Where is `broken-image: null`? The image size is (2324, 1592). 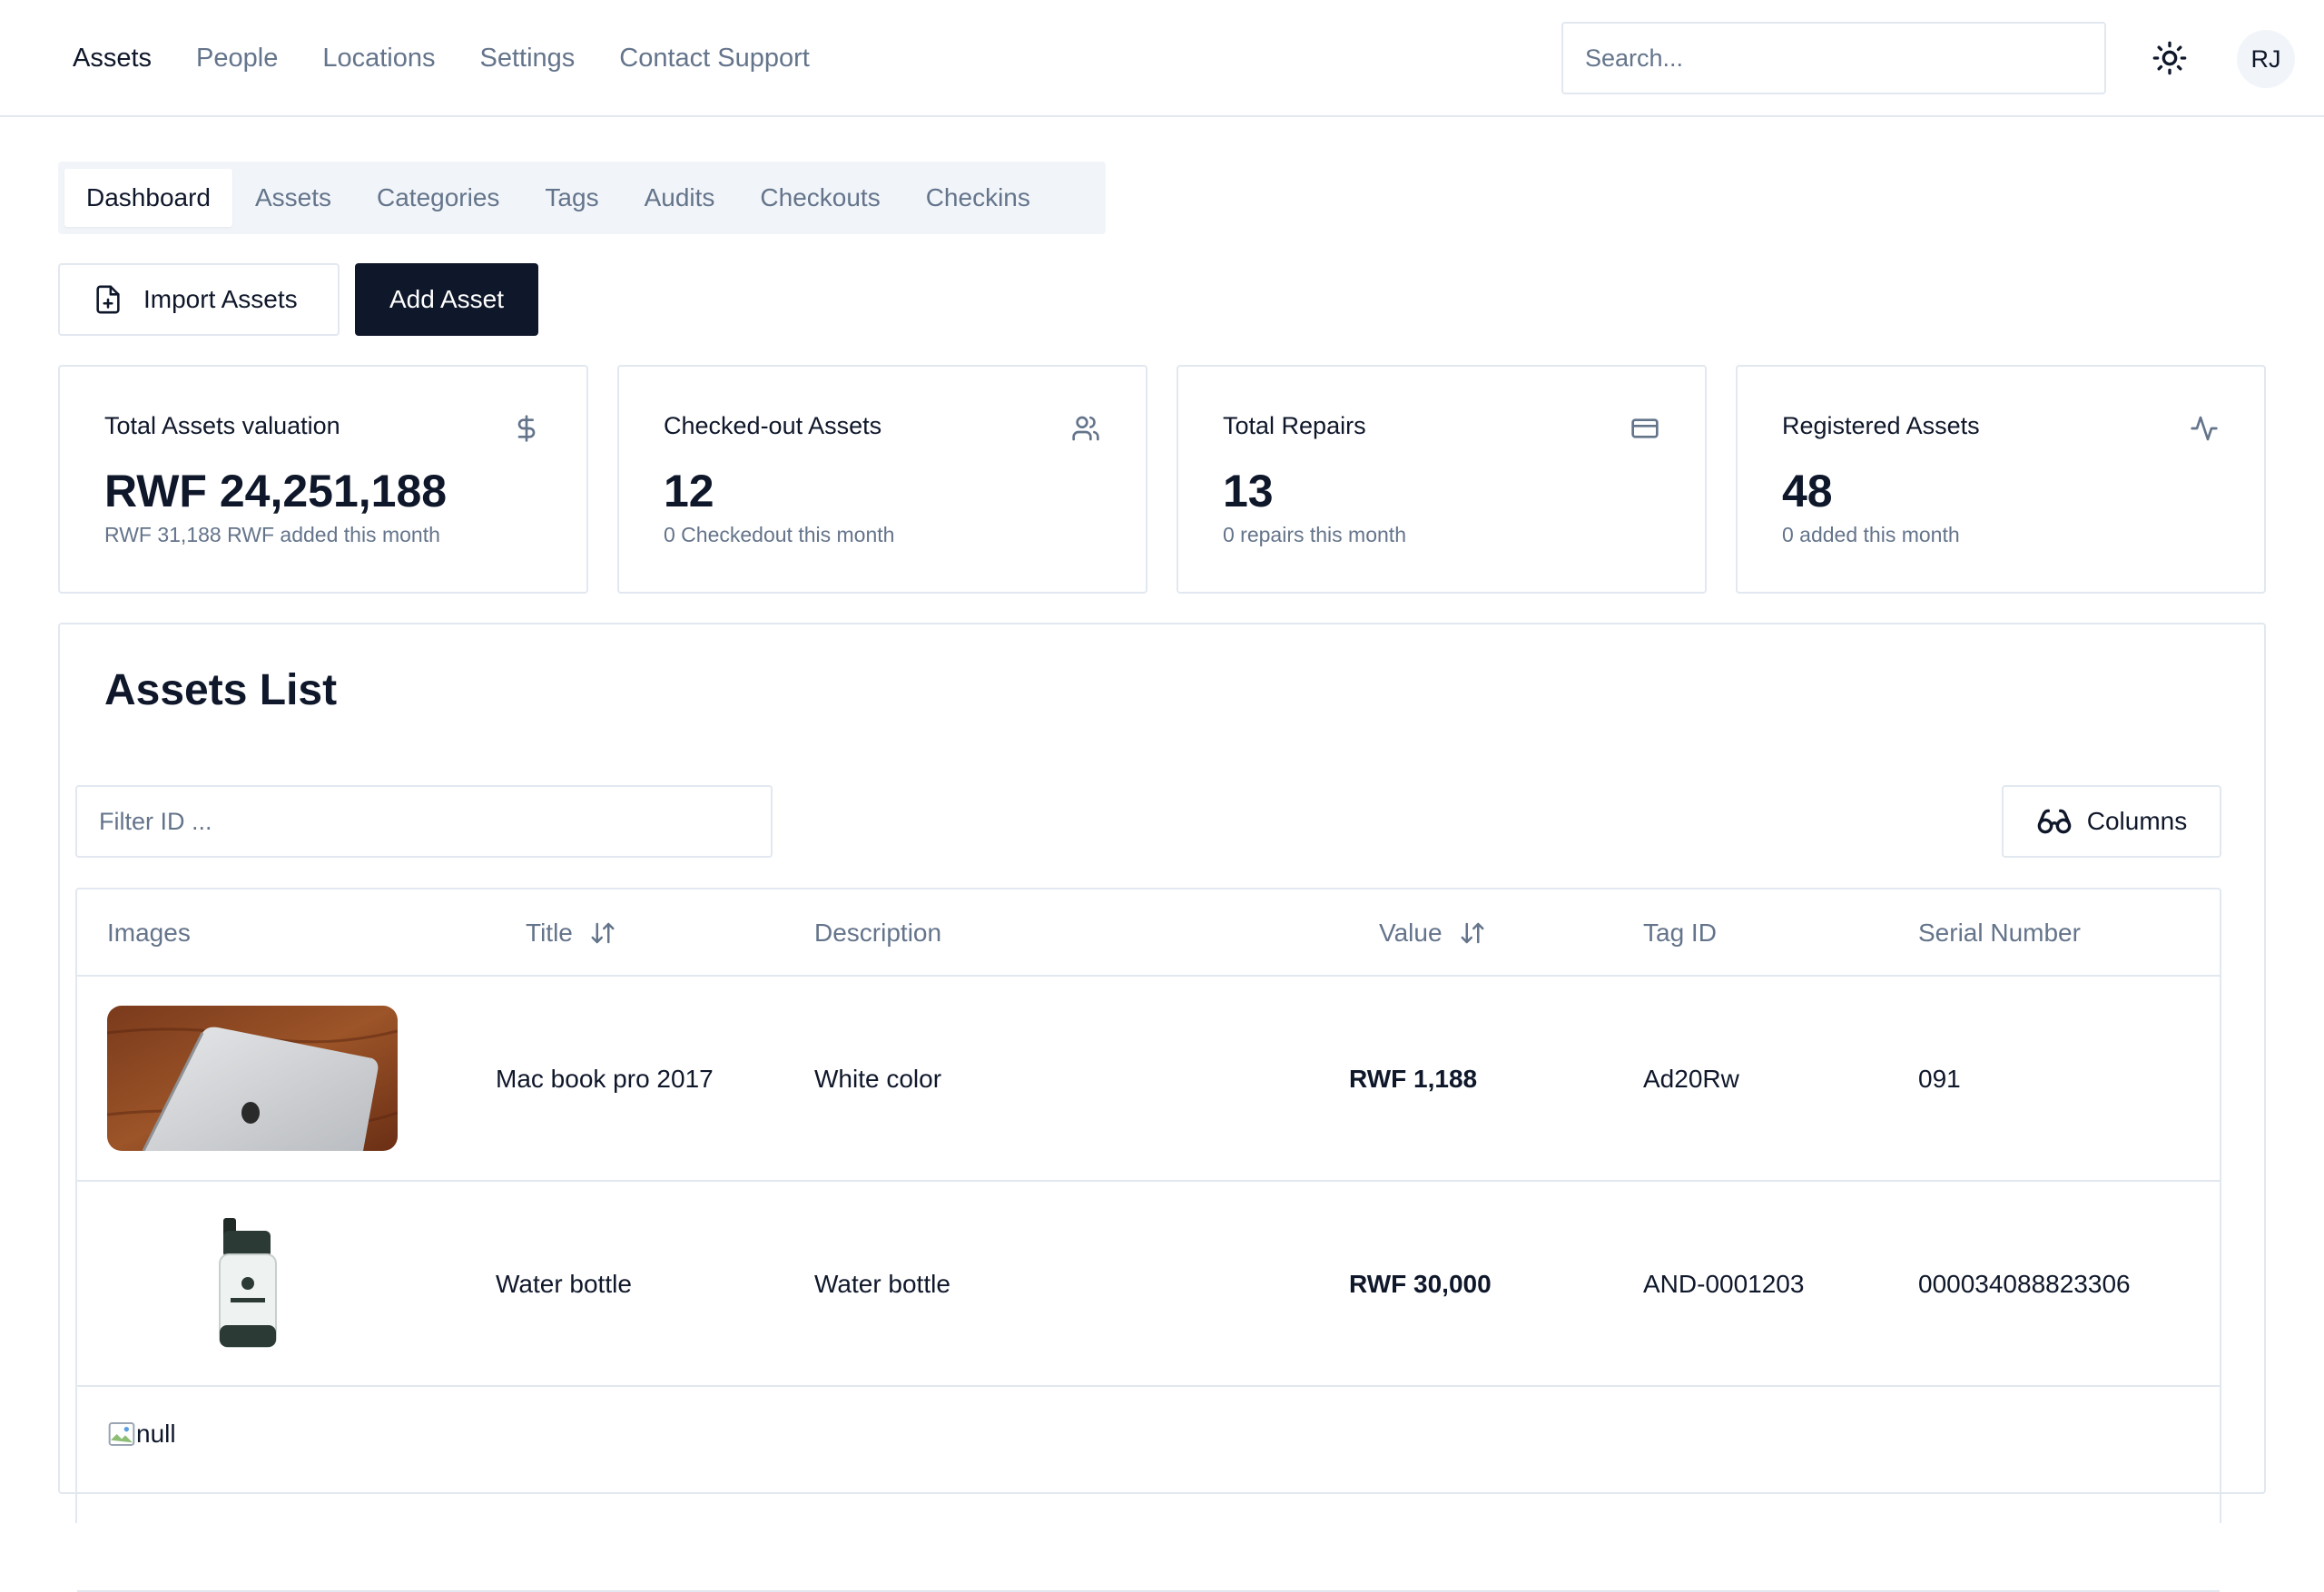 broken-image: null is located at coordinates (141, 1434).